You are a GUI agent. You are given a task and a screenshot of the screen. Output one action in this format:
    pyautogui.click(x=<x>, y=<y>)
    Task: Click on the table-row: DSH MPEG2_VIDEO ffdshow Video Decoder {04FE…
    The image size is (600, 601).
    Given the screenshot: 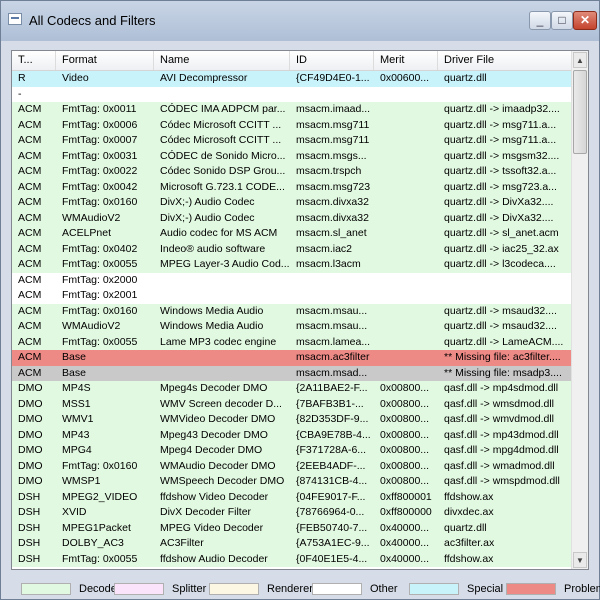 What is the action you would take?
    pyautogui.click(x=291, y=497)
    